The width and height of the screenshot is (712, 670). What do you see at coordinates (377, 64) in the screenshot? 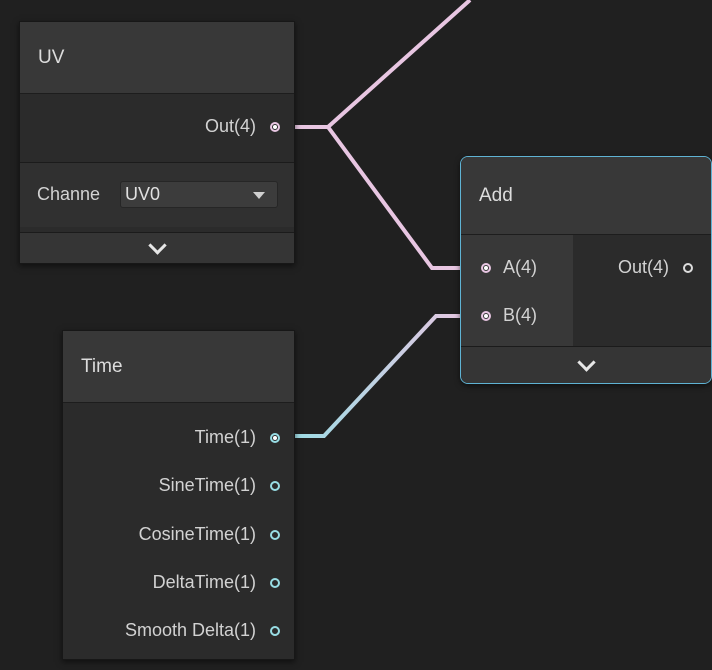
I see `wire-uv-out-offscreen` at bounding box center [377, 64].